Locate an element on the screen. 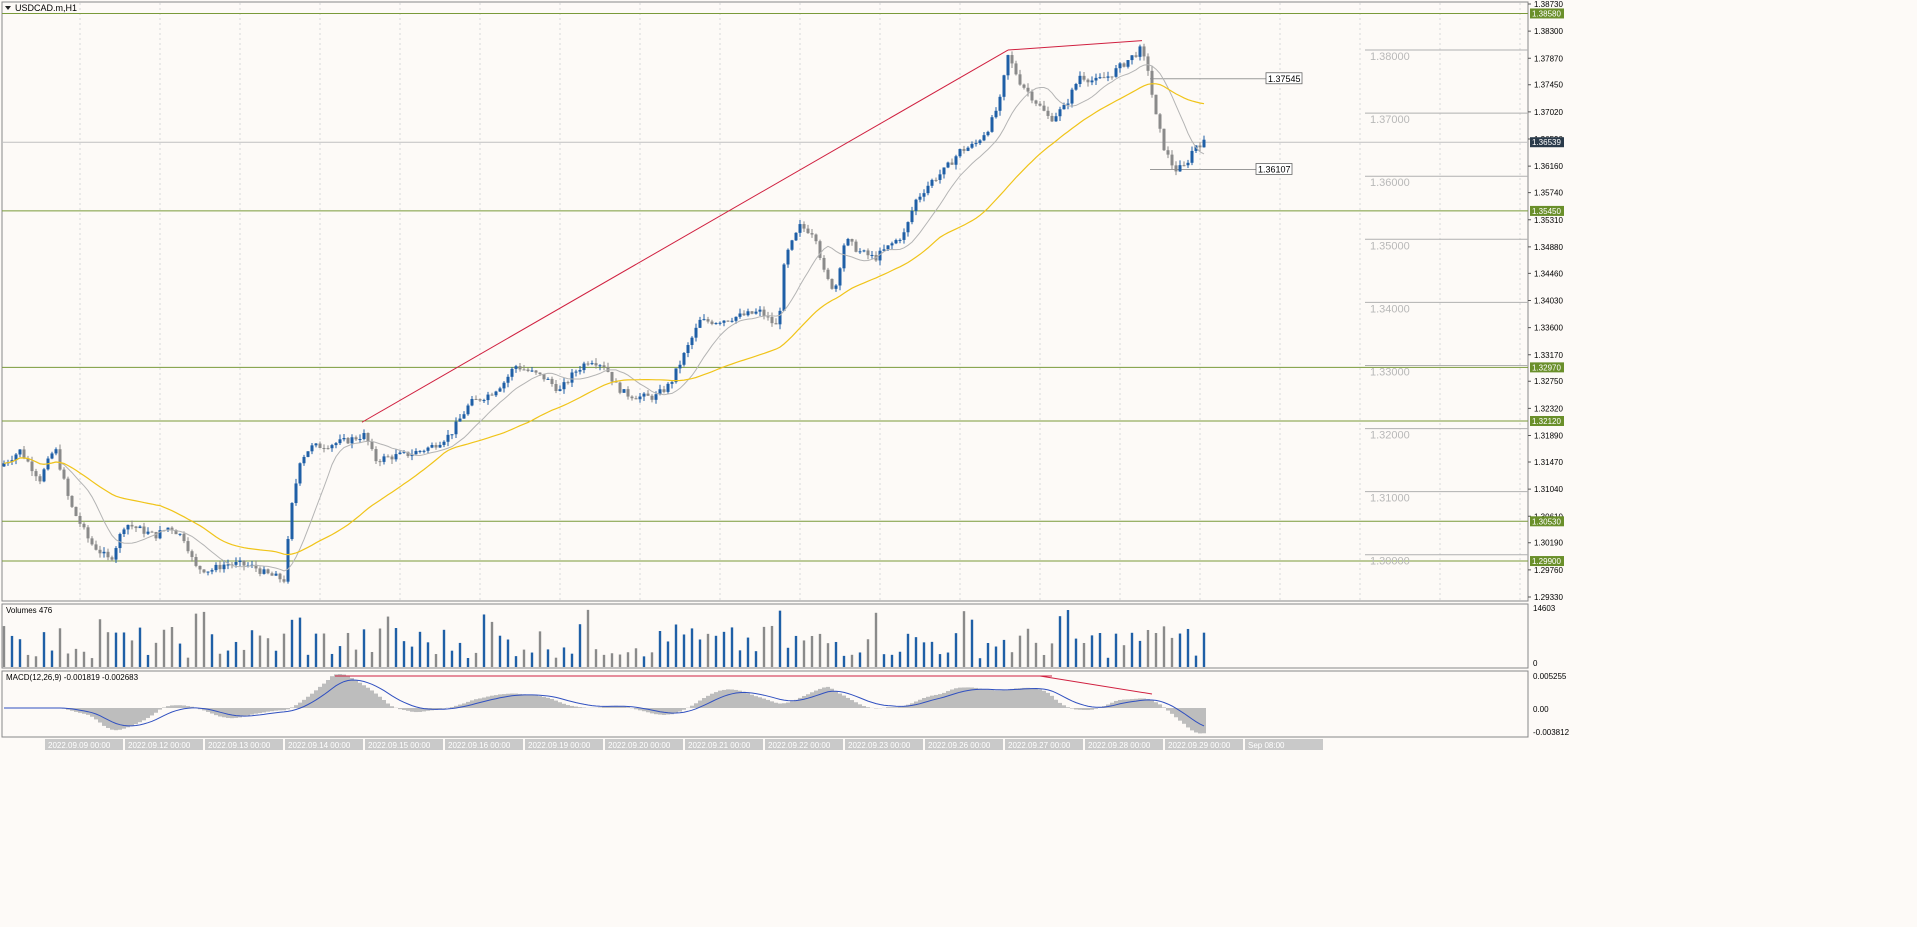 The width and height of the screenshot is (1917, 927). dropdown-triangle-icon is located at coordinates (8, 8).